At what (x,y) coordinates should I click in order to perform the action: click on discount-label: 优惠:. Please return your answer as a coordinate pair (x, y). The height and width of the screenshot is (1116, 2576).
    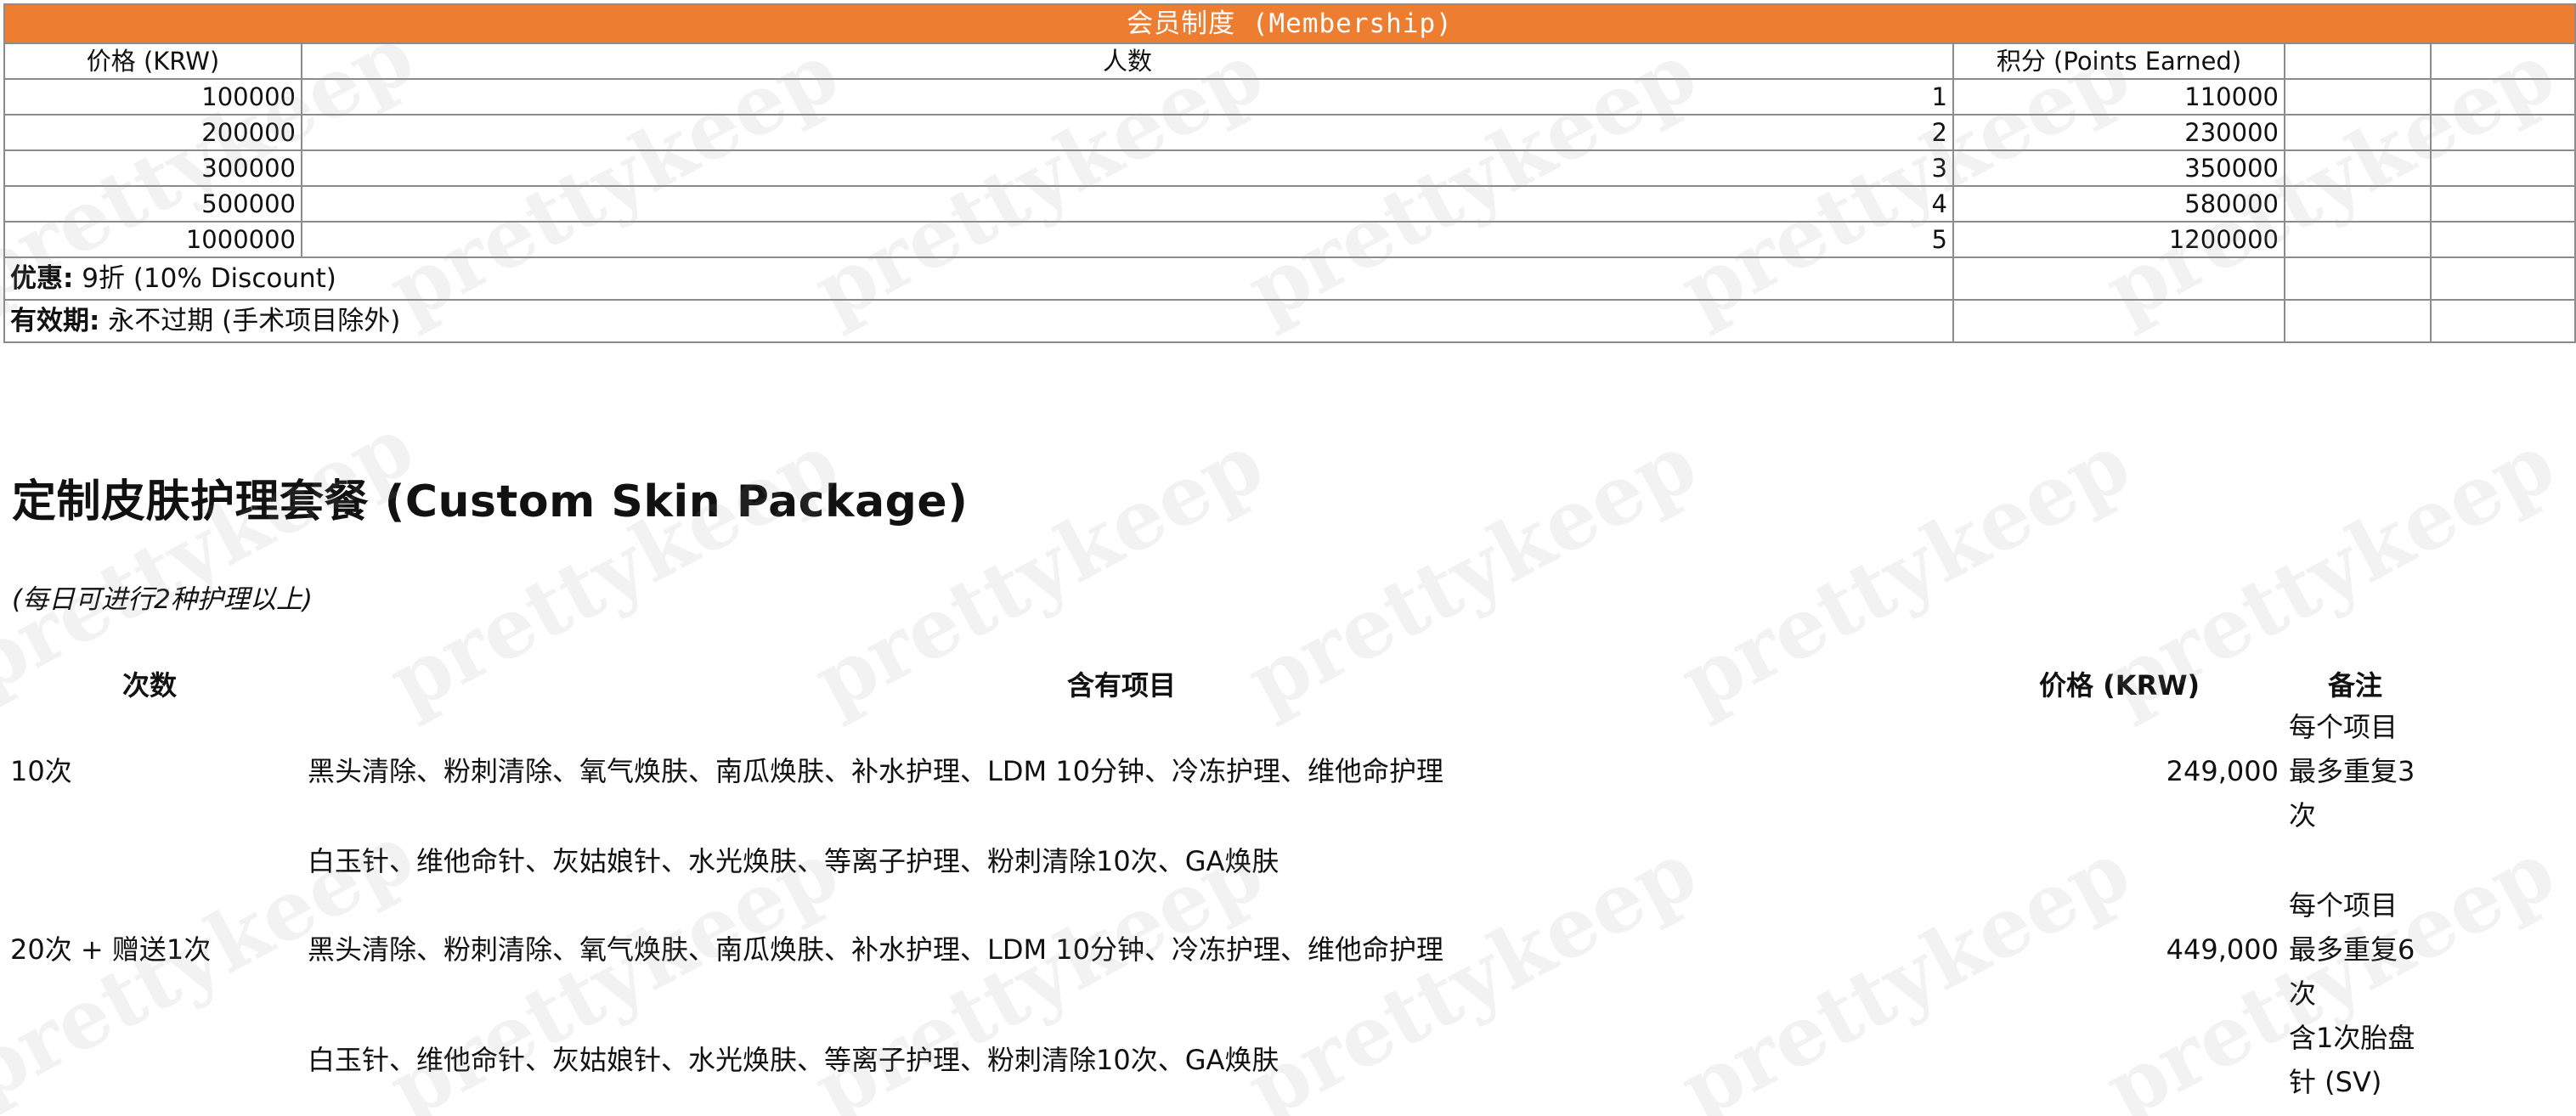
    Looking at the image, I should click on (42, 278).